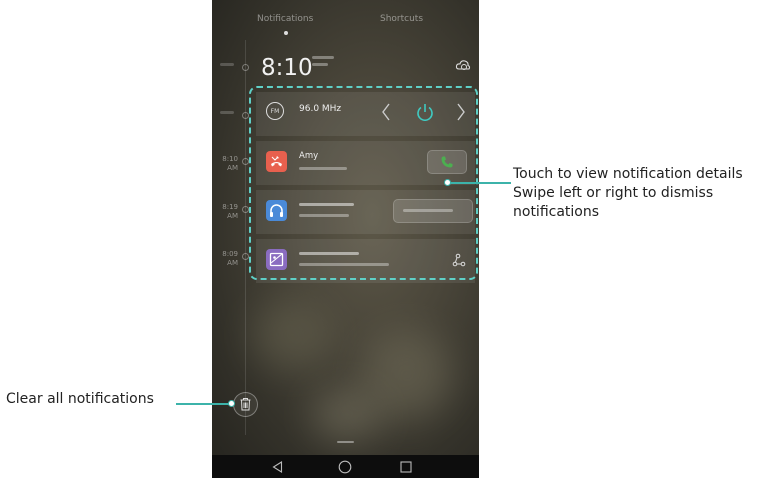 The width and height of the screenshot is (776, 478). I want to click on tab-notifications: Notifications, so click(285, 19).